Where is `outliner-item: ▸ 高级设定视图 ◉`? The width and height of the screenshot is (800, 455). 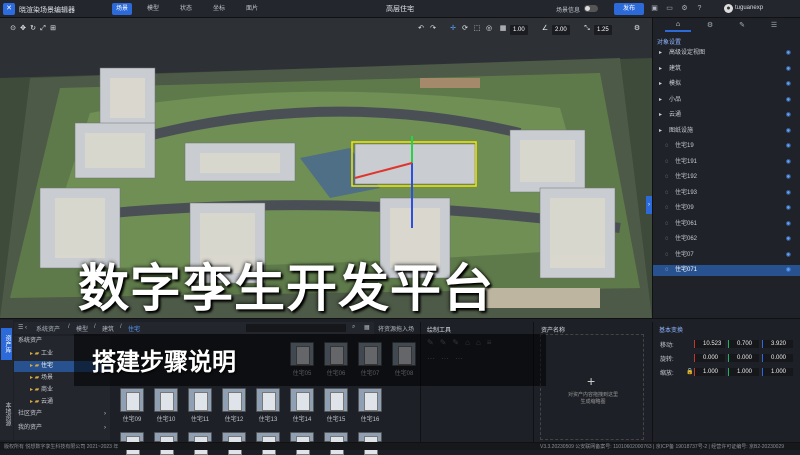
outliner-item: ▸ 高级设定视图 ◉ is located at coordinates (726, 53).